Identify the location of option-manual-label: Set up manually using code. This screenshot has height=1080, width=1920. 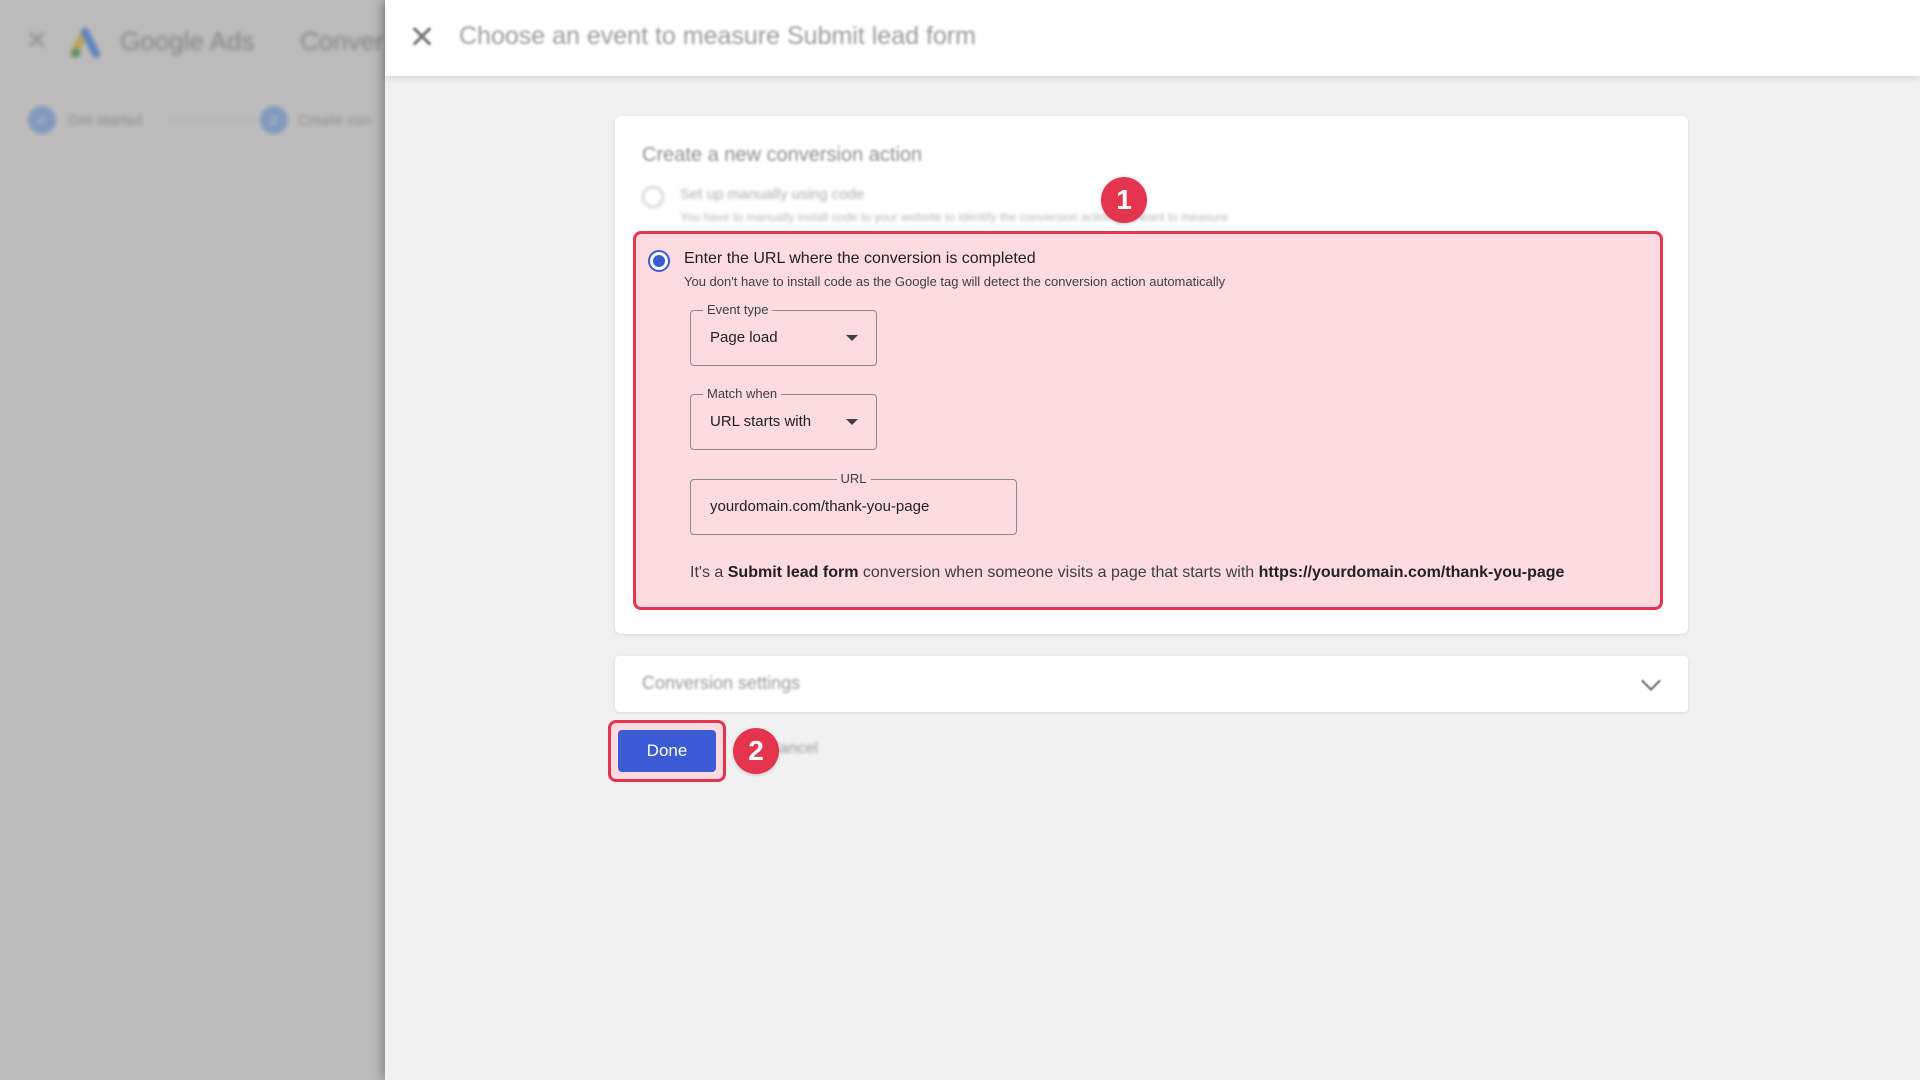
(772, 194).